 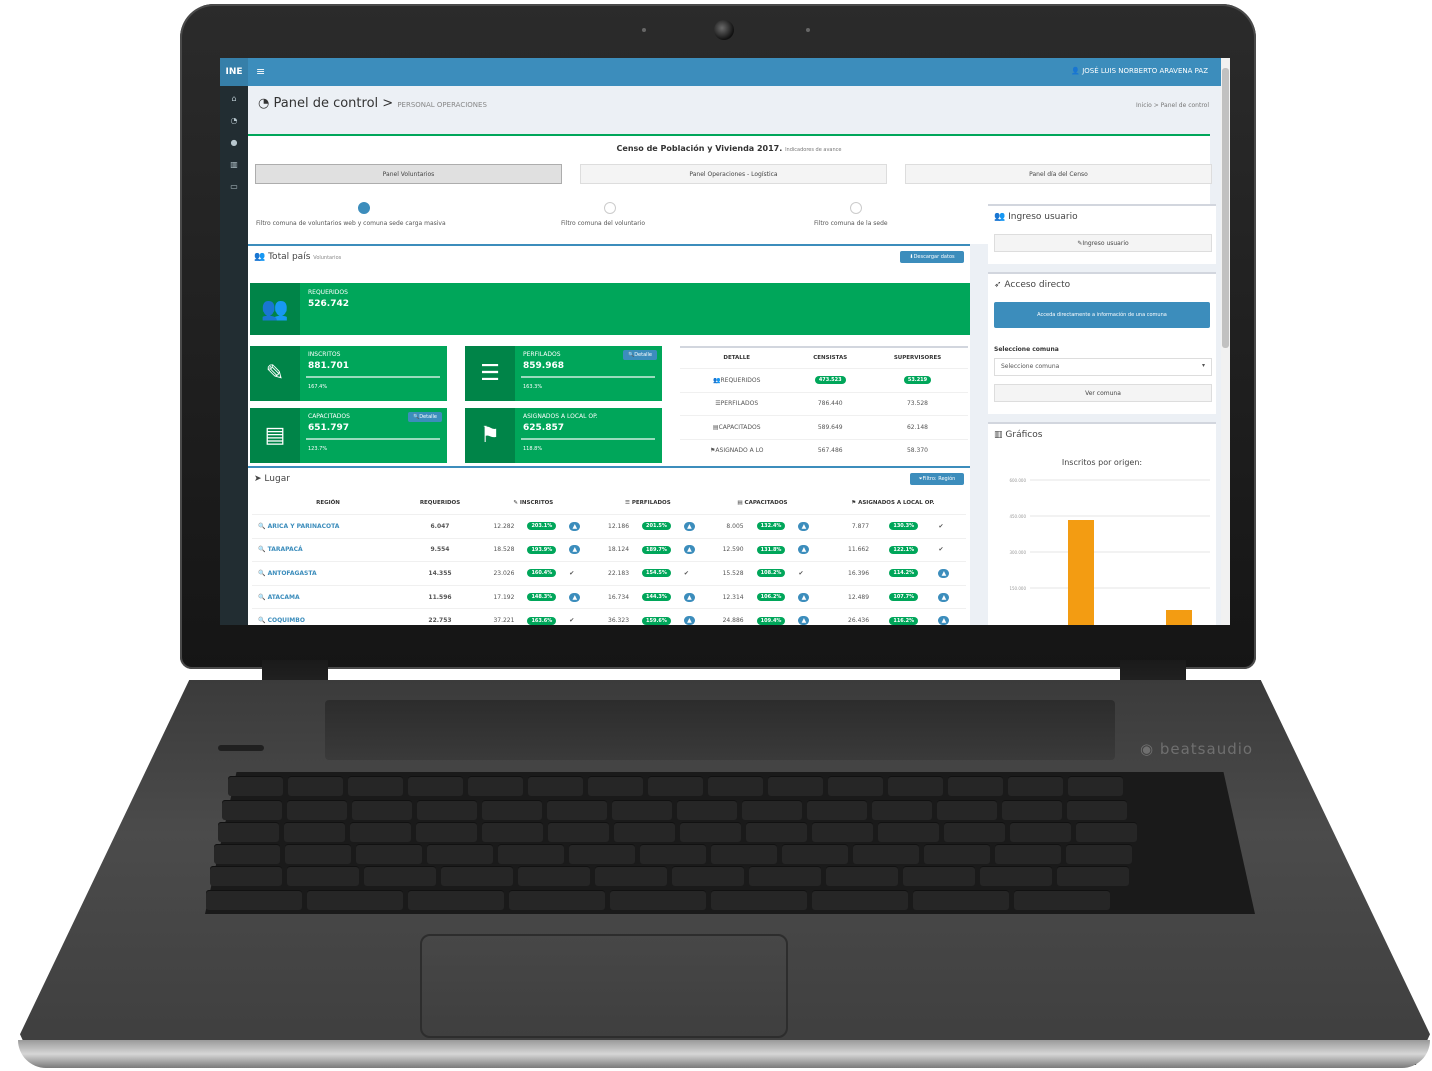 What do you see at coordinates (563, 373) in the screenshot?
I see `perfilados-box: ☰ PERFILADOS 859.968 🔍 Detalle 163.3%` at bounding box center [563, 373].